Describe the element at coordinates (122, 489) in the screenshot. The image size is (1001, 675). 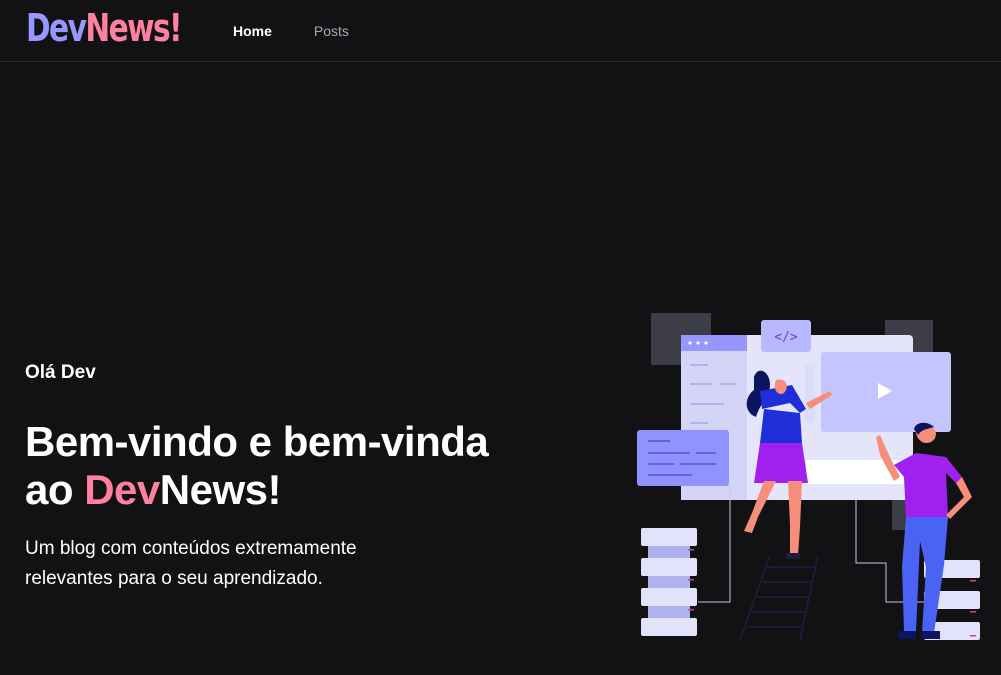
I see `hero-title-highlight: Dev` at that location.